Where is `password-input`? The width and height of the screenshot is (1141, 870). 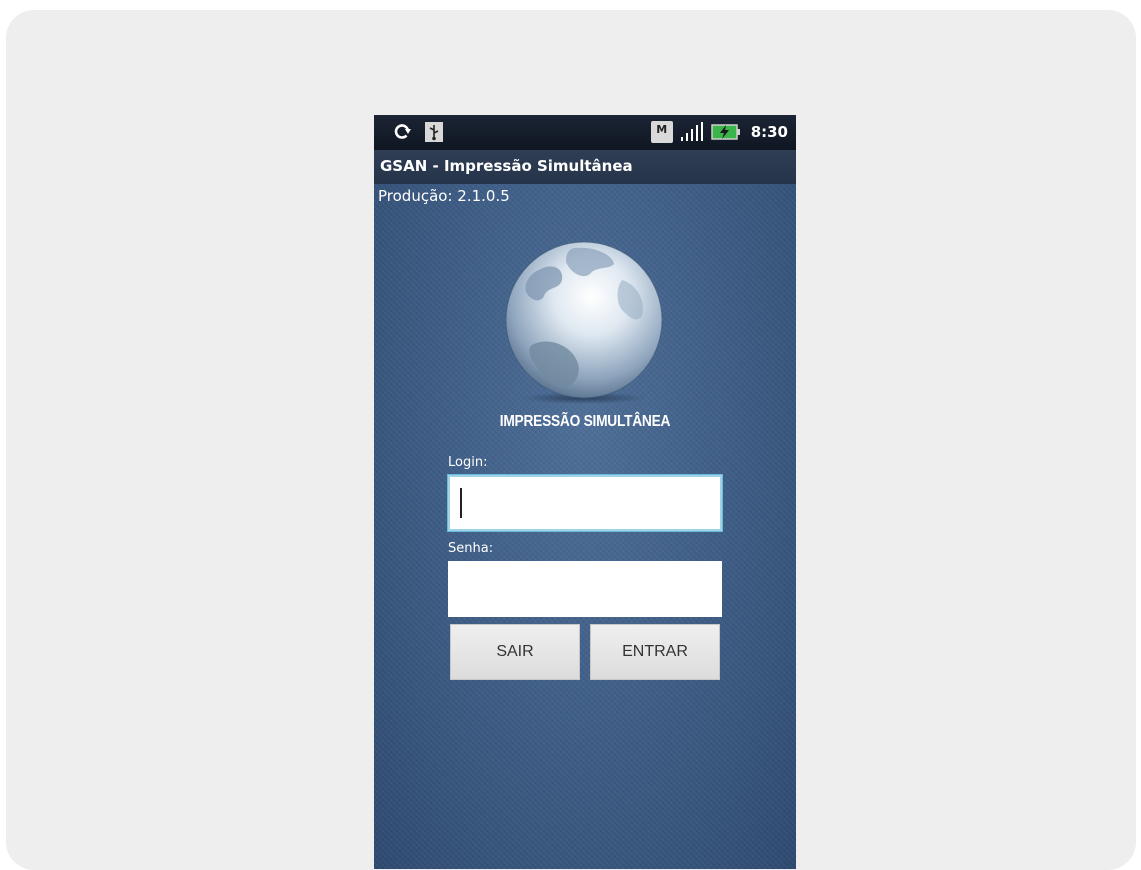 password-input is located at coordinates (585, 589).